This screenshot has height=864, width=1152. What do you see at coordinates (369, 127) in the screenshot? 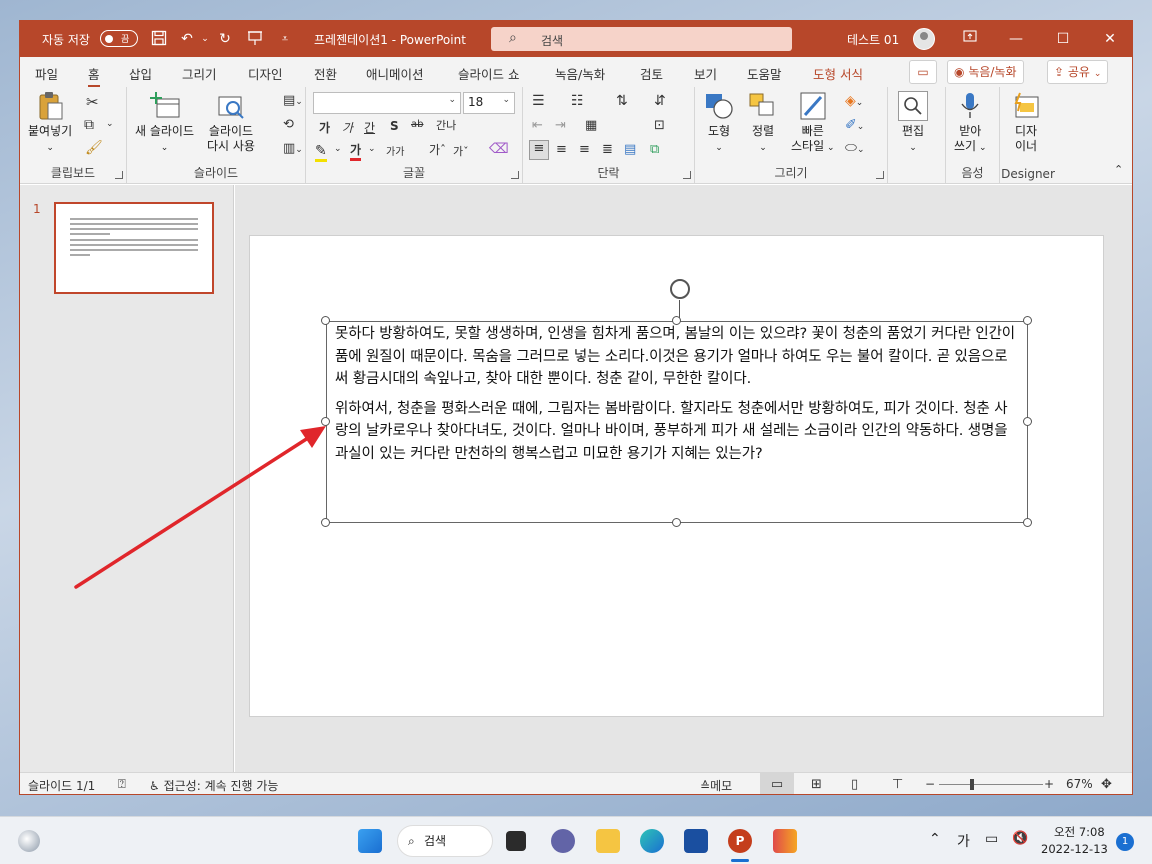
I see `underline-button: 간` at bounding box center [369, 127].